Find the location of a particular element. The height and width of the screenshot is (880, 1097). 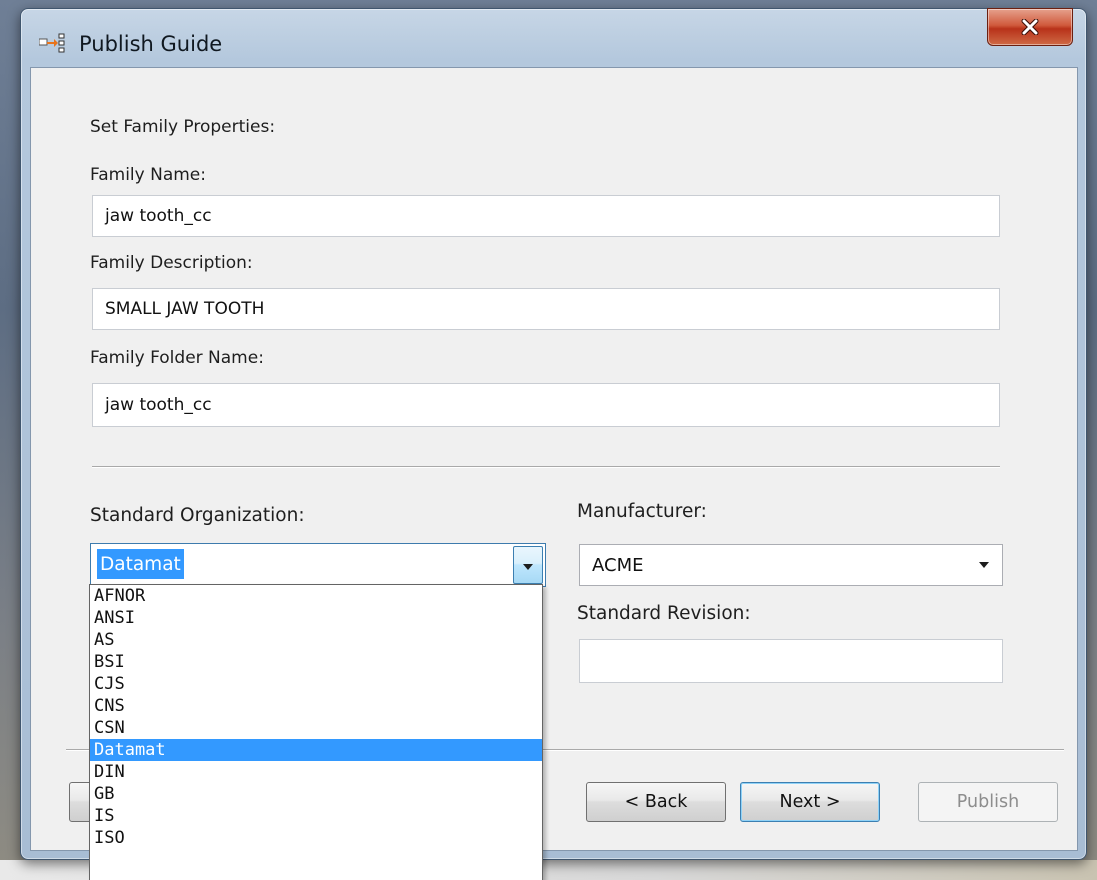

family-description-label: Family Description: is located at coordinates (171, 263).